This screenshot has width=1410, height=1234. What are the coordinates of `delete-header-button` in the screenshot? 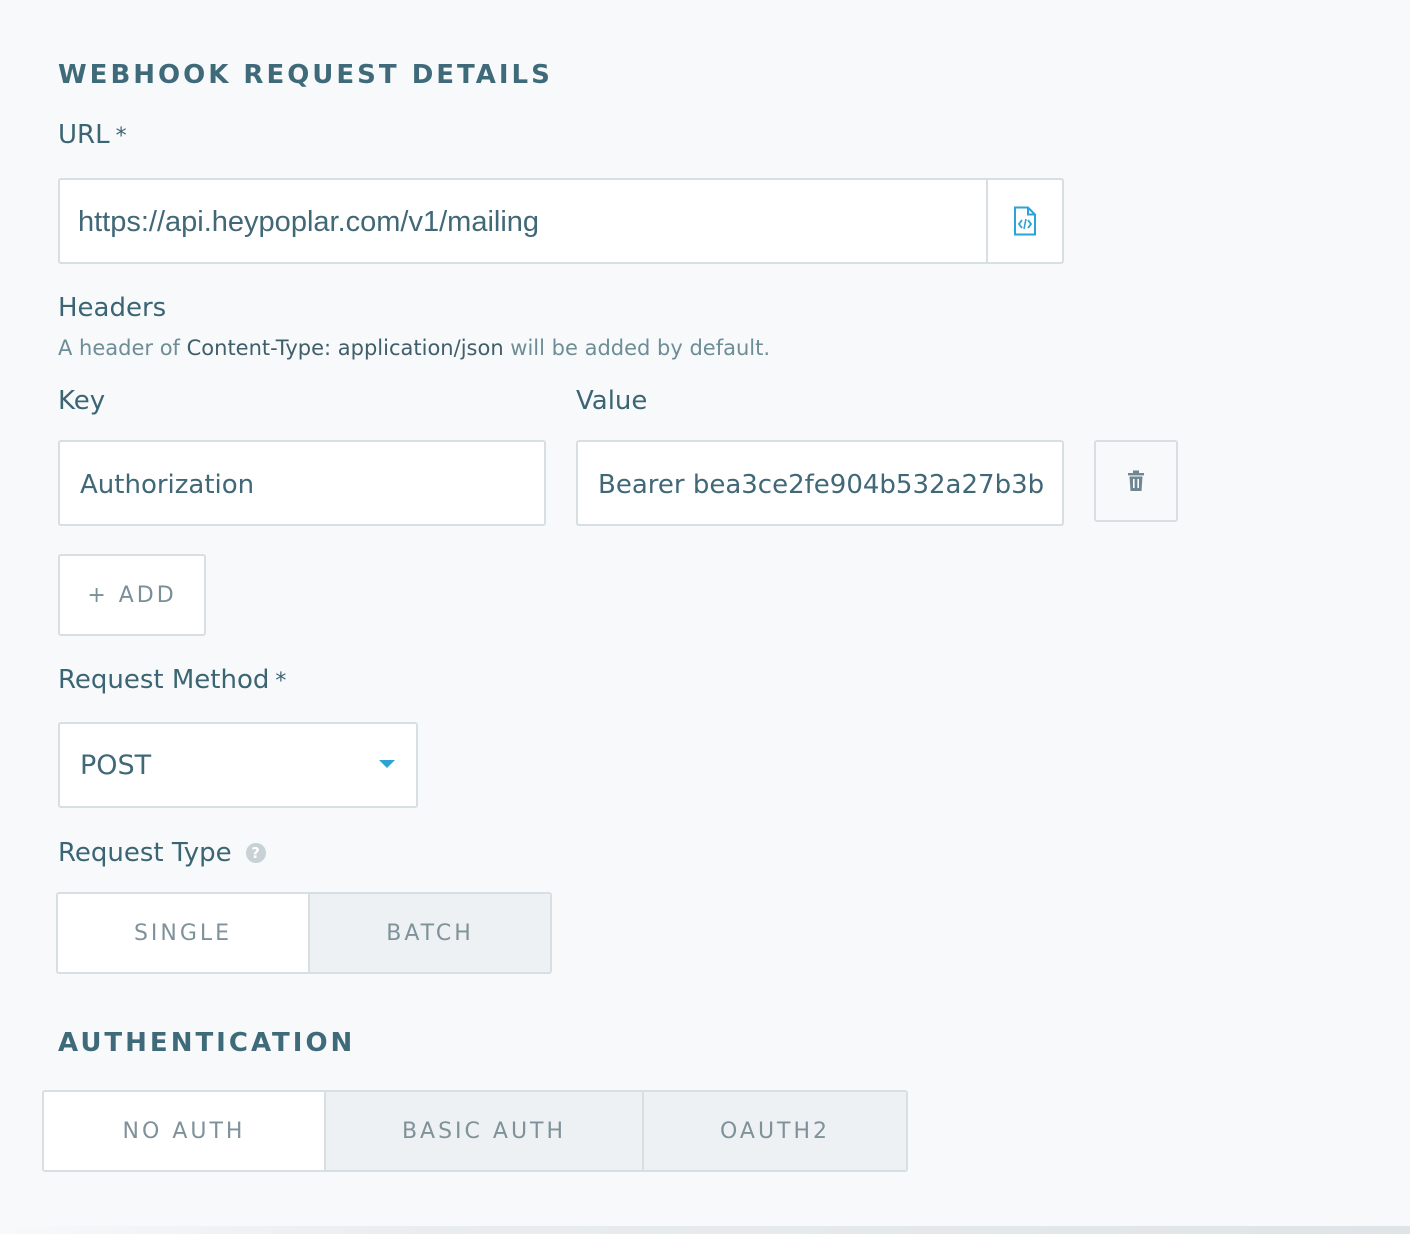 It's located at (1136, 481).